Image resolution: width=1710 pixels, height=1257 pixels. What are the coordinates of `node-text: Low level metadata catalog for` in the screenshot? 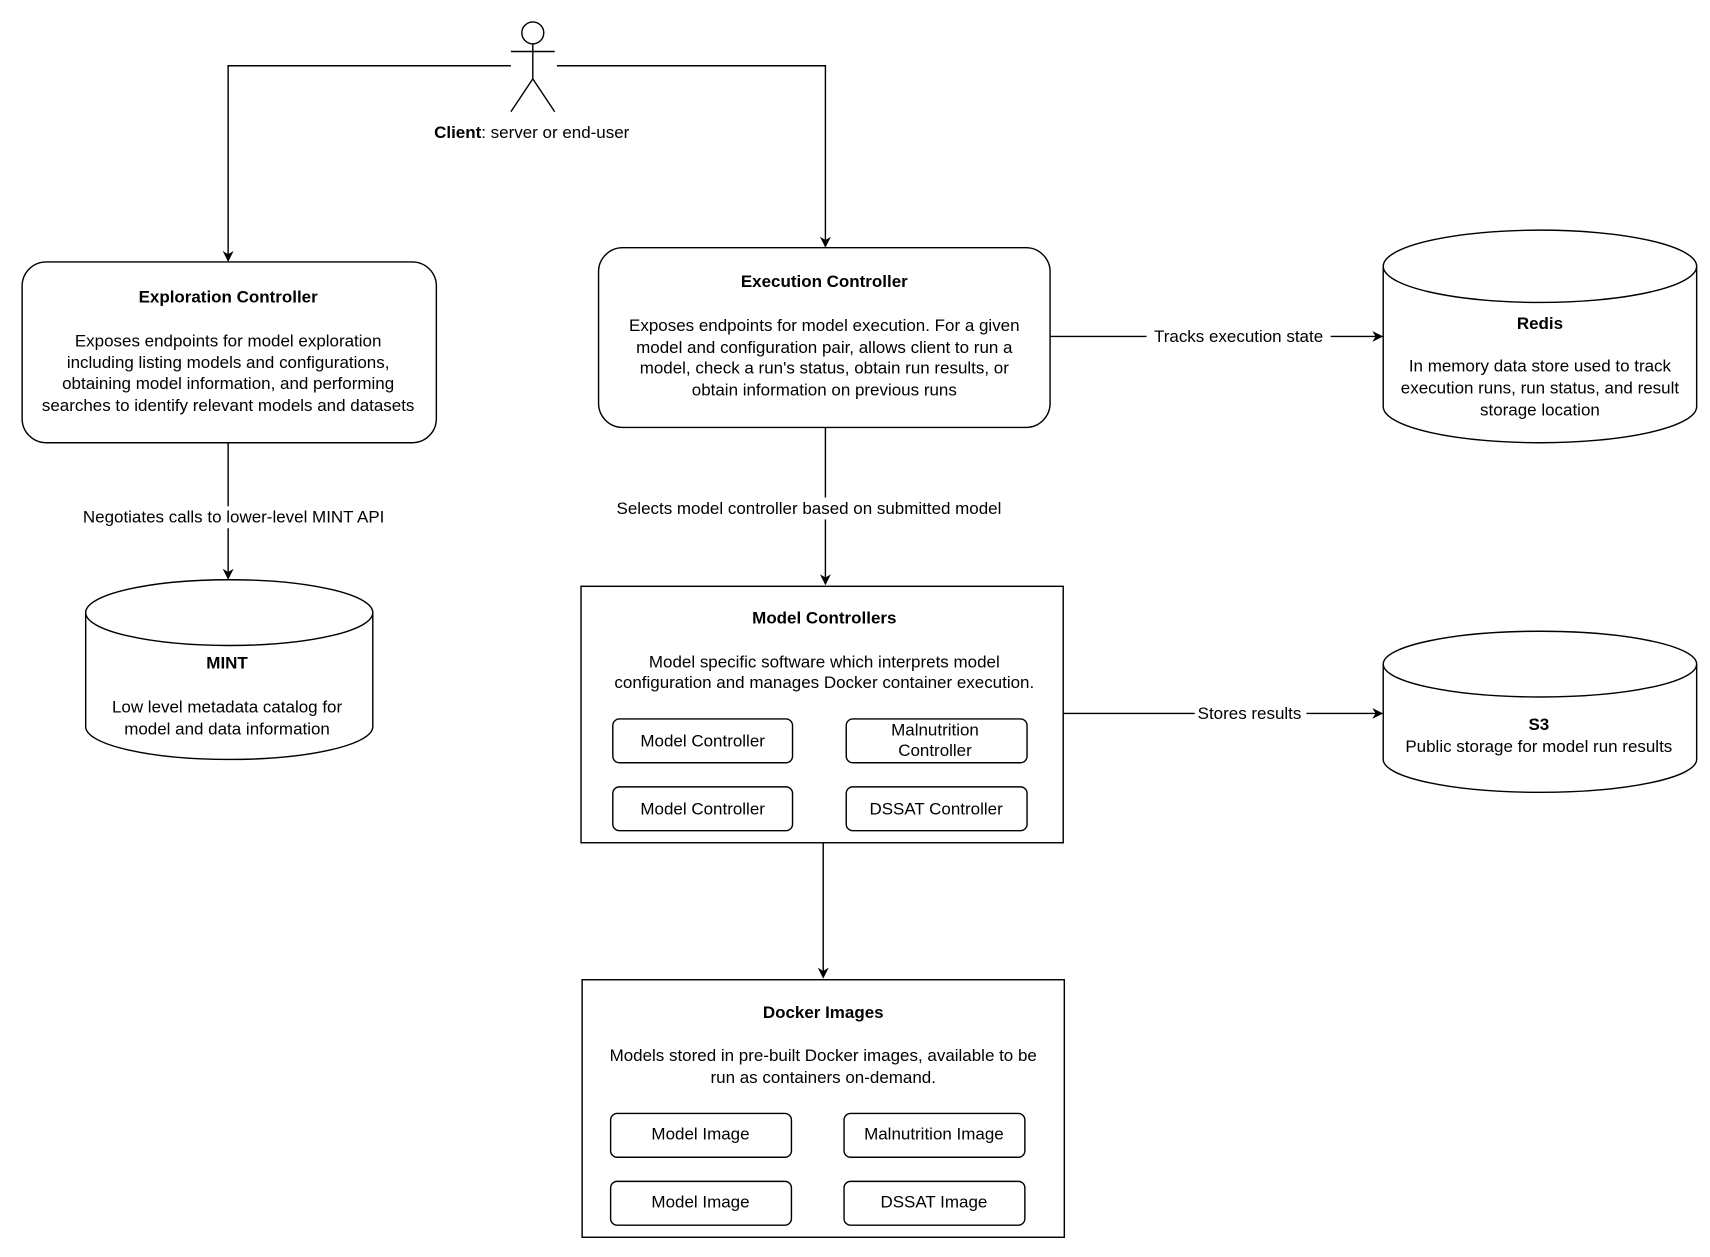 It's located at (227, 706).